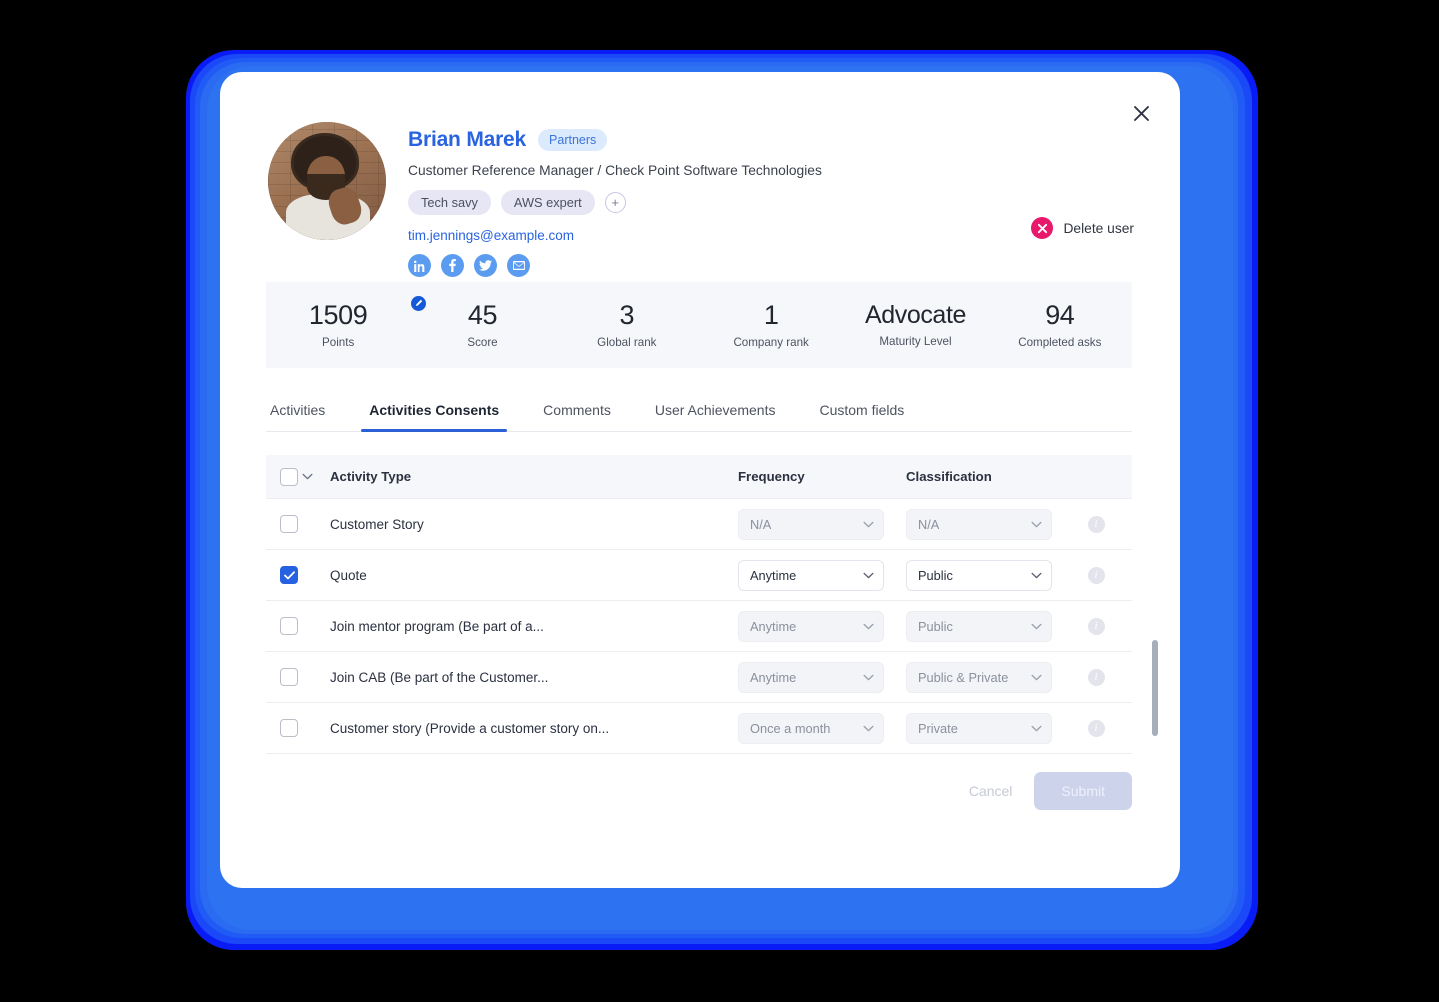  I want to click on stat-global-rank: 3 Global rank, so click(627, 324).